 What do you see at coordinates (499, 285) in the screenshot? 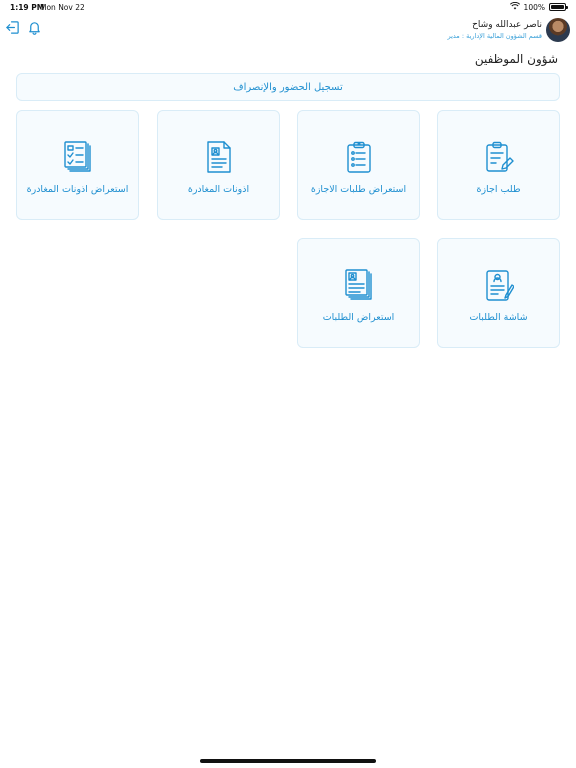
I see `request-form-icon` at bounding box center [499, 285].